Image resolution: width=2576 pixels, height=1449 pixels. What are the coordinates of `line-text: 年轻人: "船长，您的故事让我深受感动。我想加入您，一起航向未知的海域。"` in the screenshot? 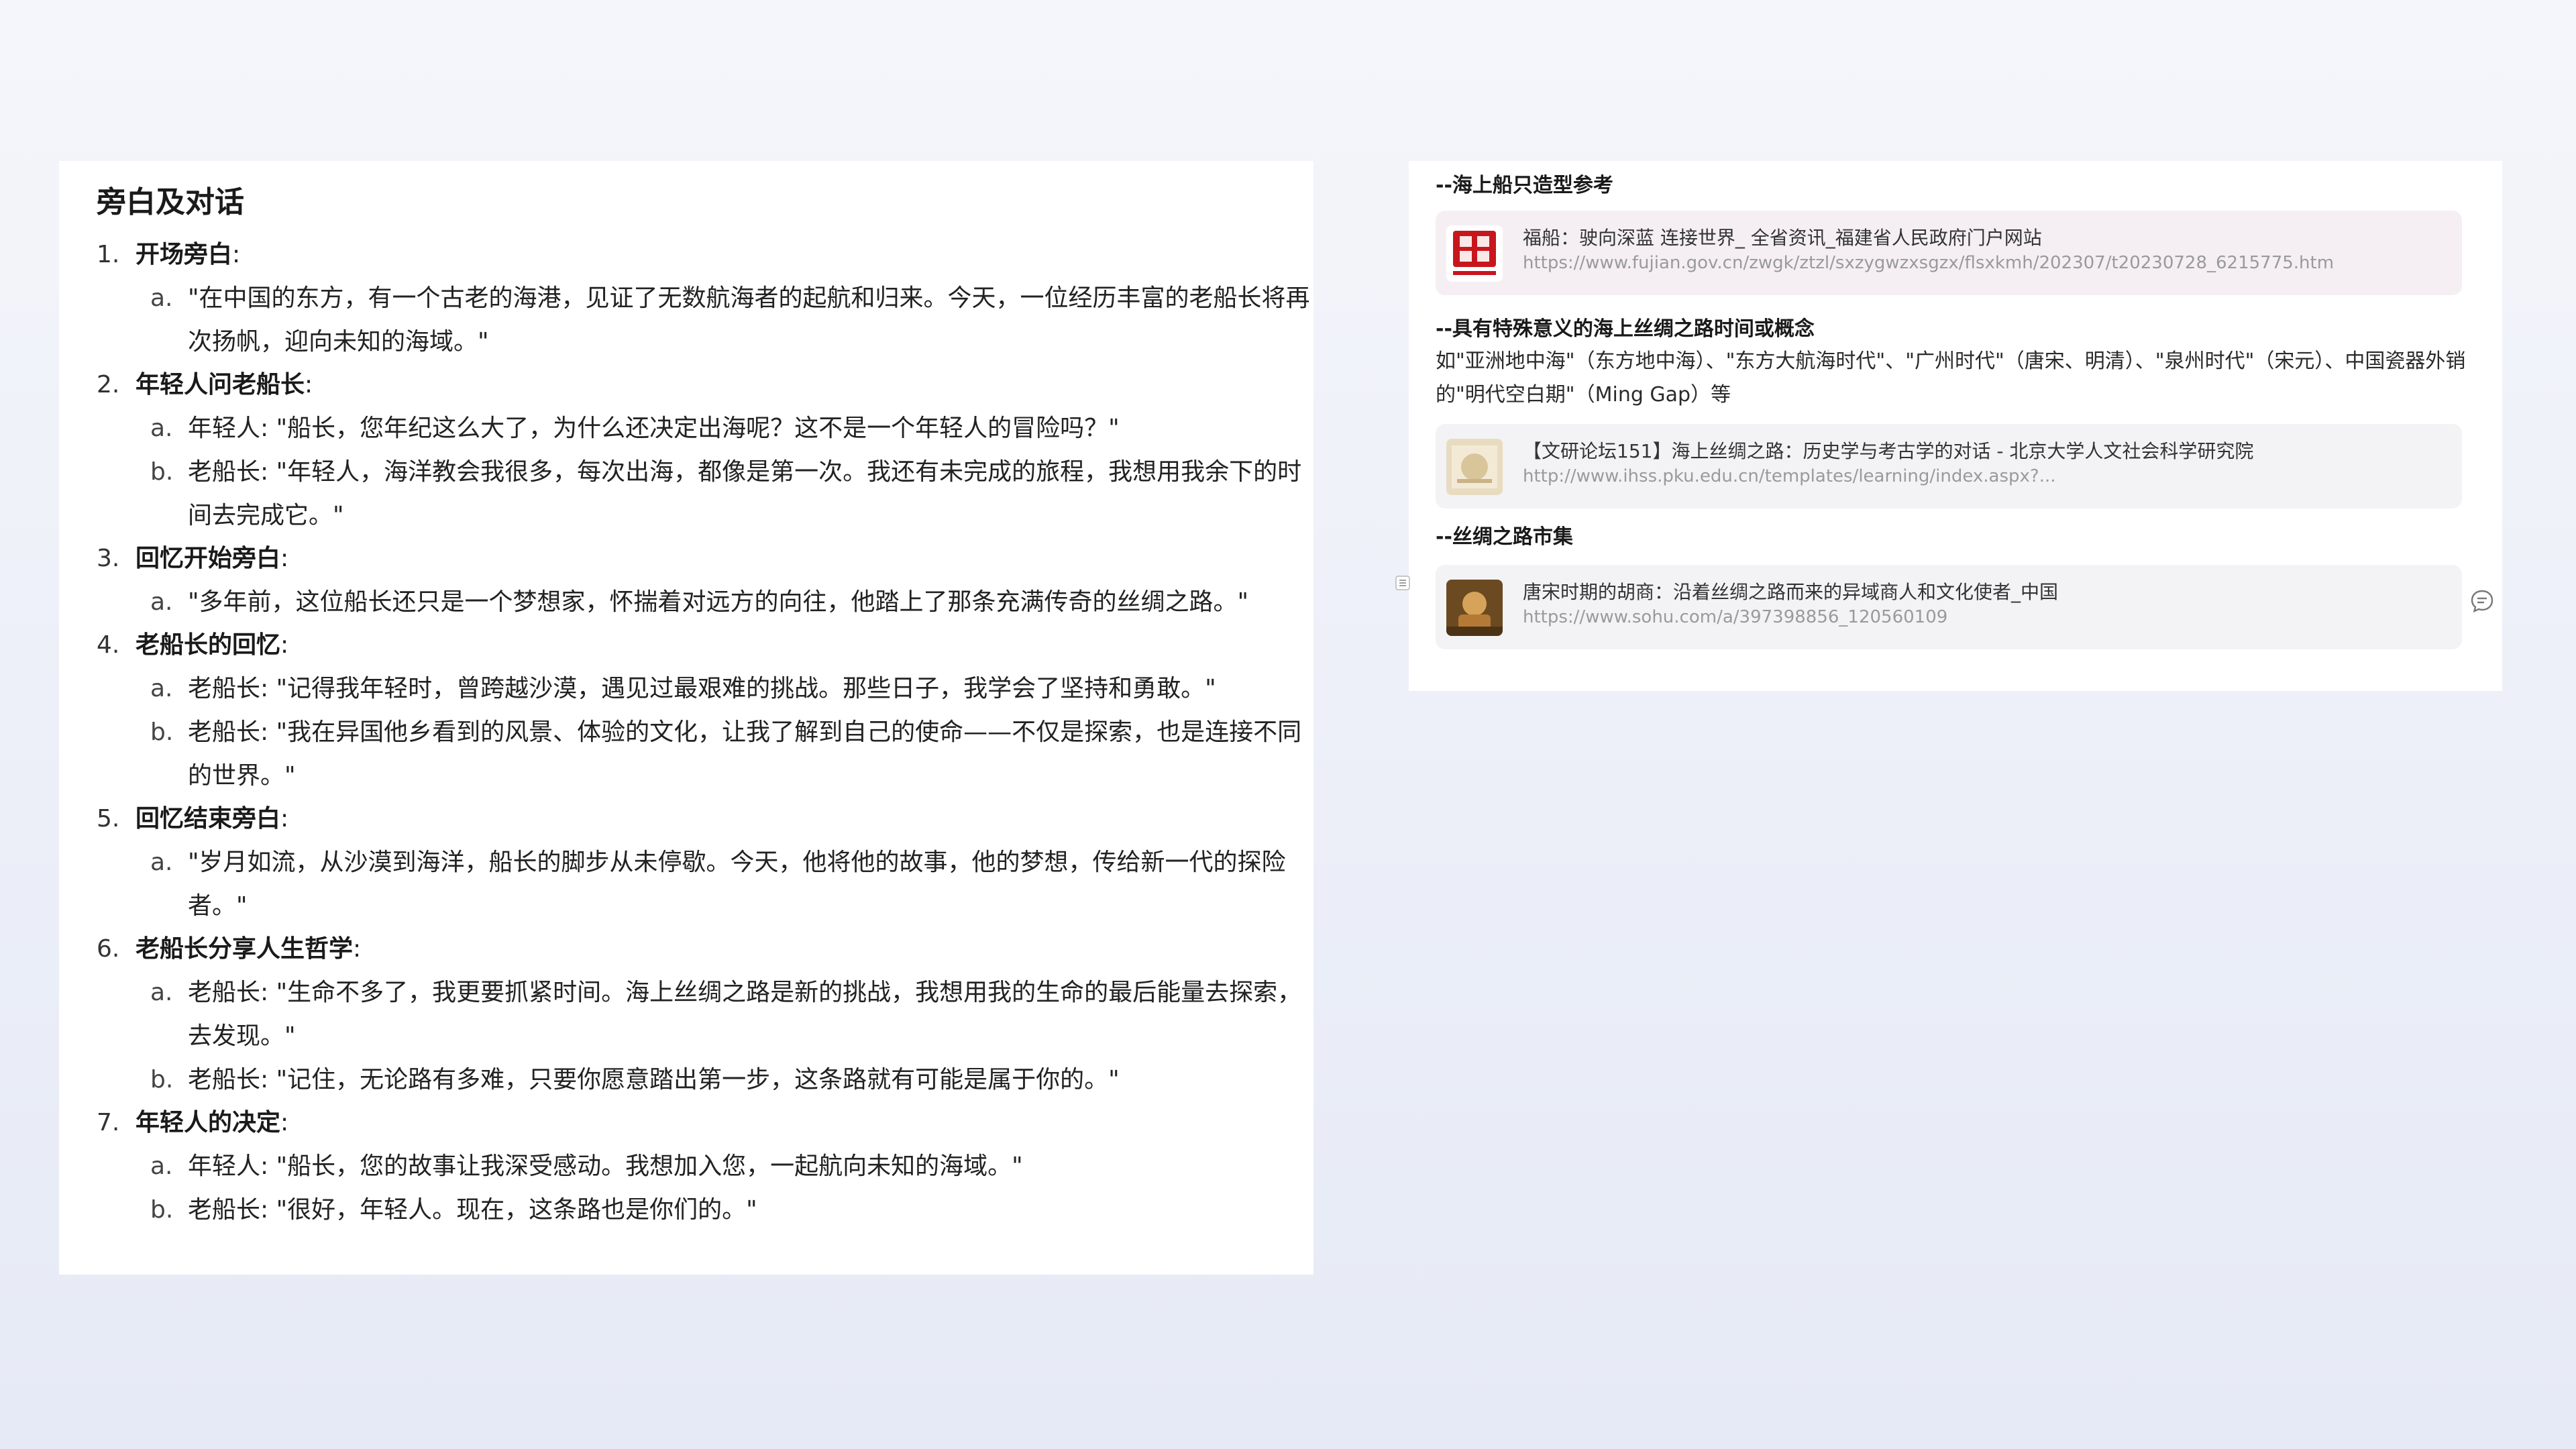 It's located at (605, 1166).